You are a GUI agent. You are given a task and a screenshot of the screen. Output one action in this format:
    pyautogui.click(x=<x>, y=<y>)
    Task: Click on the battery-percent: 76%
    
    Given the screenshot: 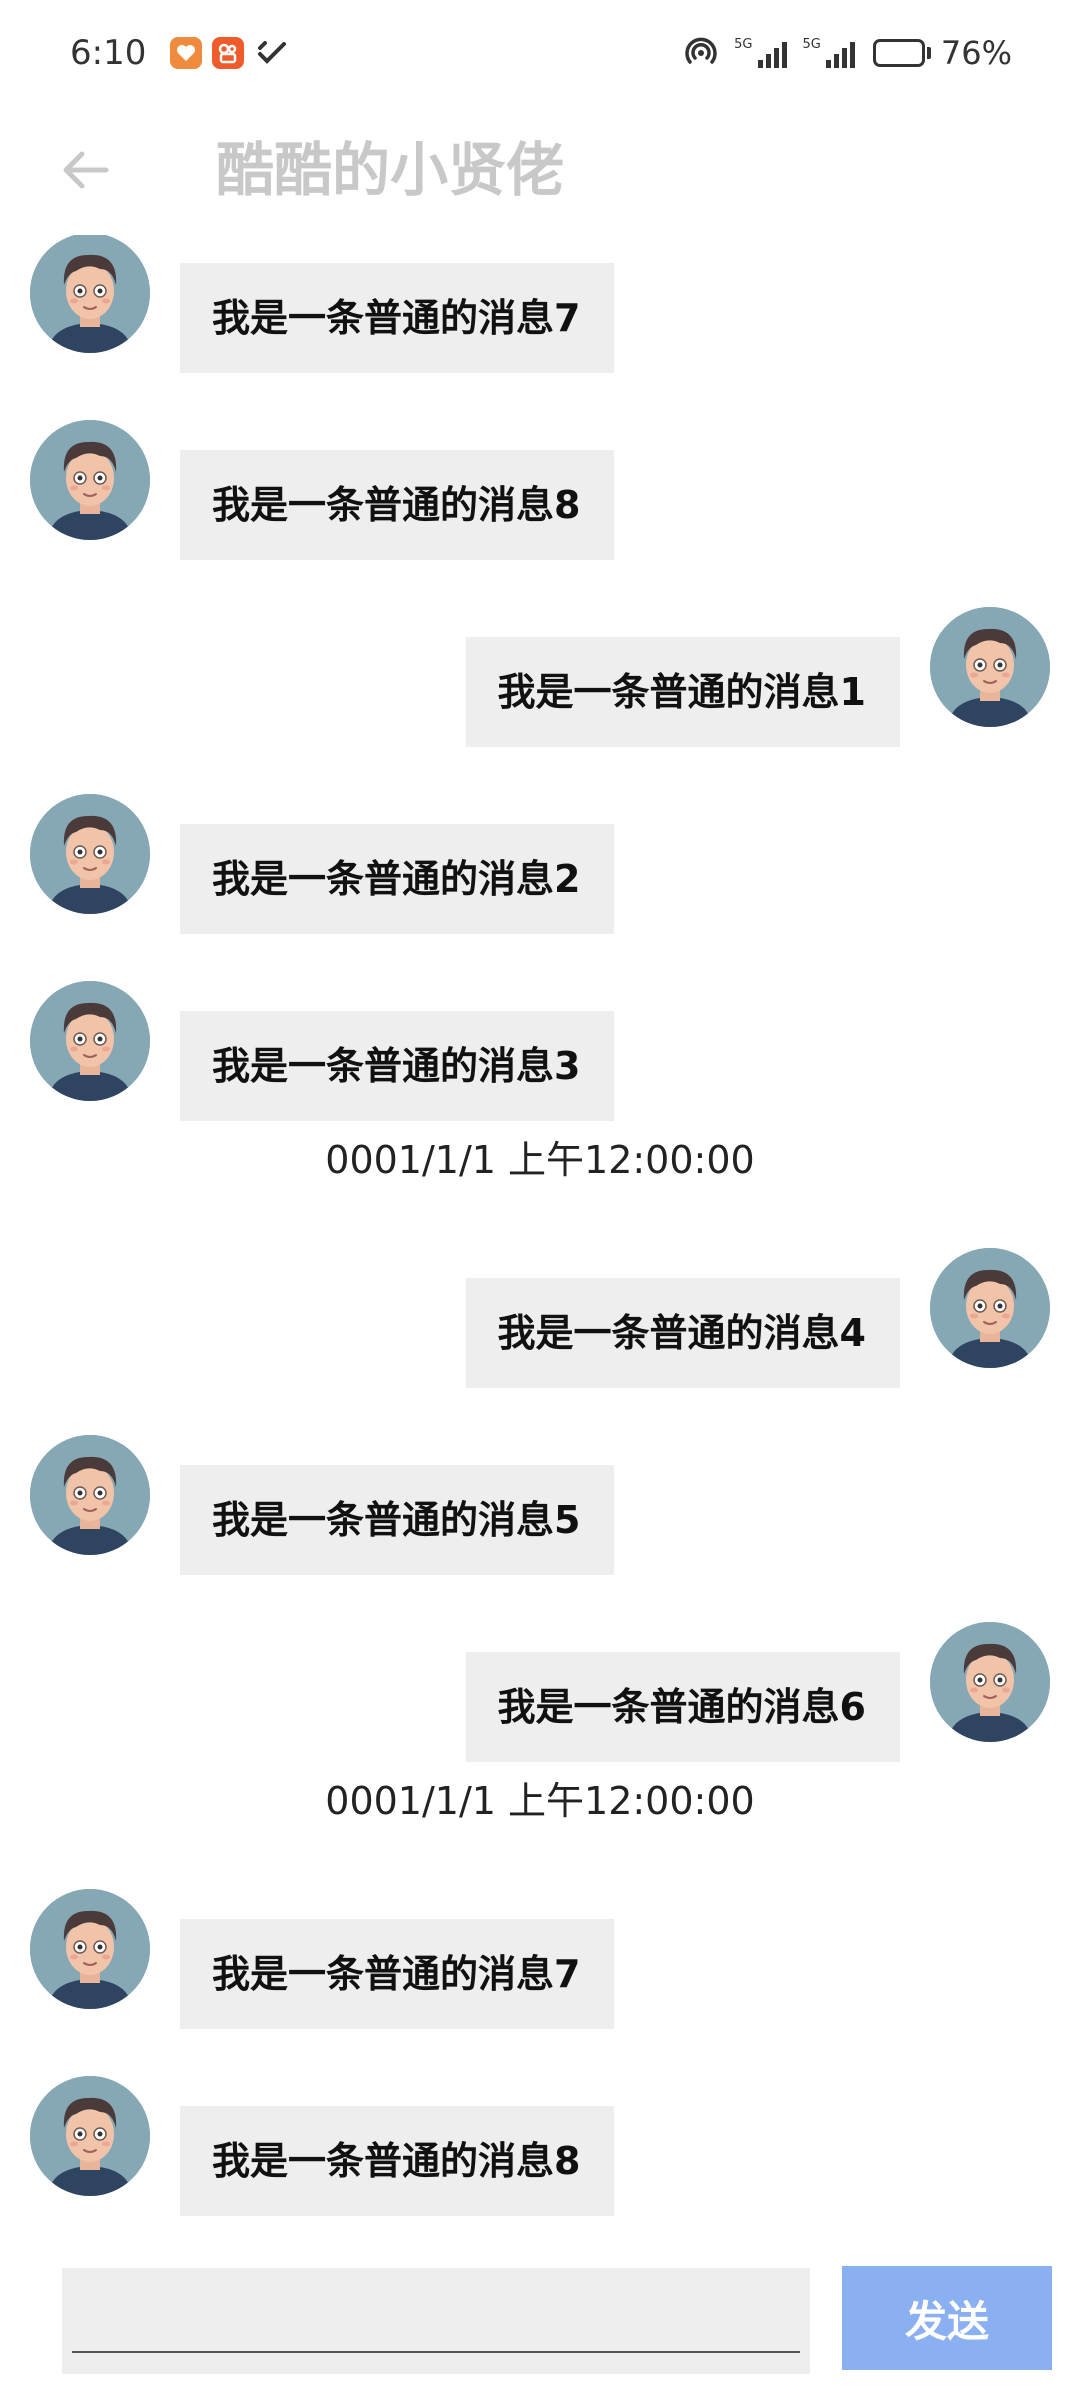 What is the action you would take?
    pyautogui.click(x=976, y=52)
    